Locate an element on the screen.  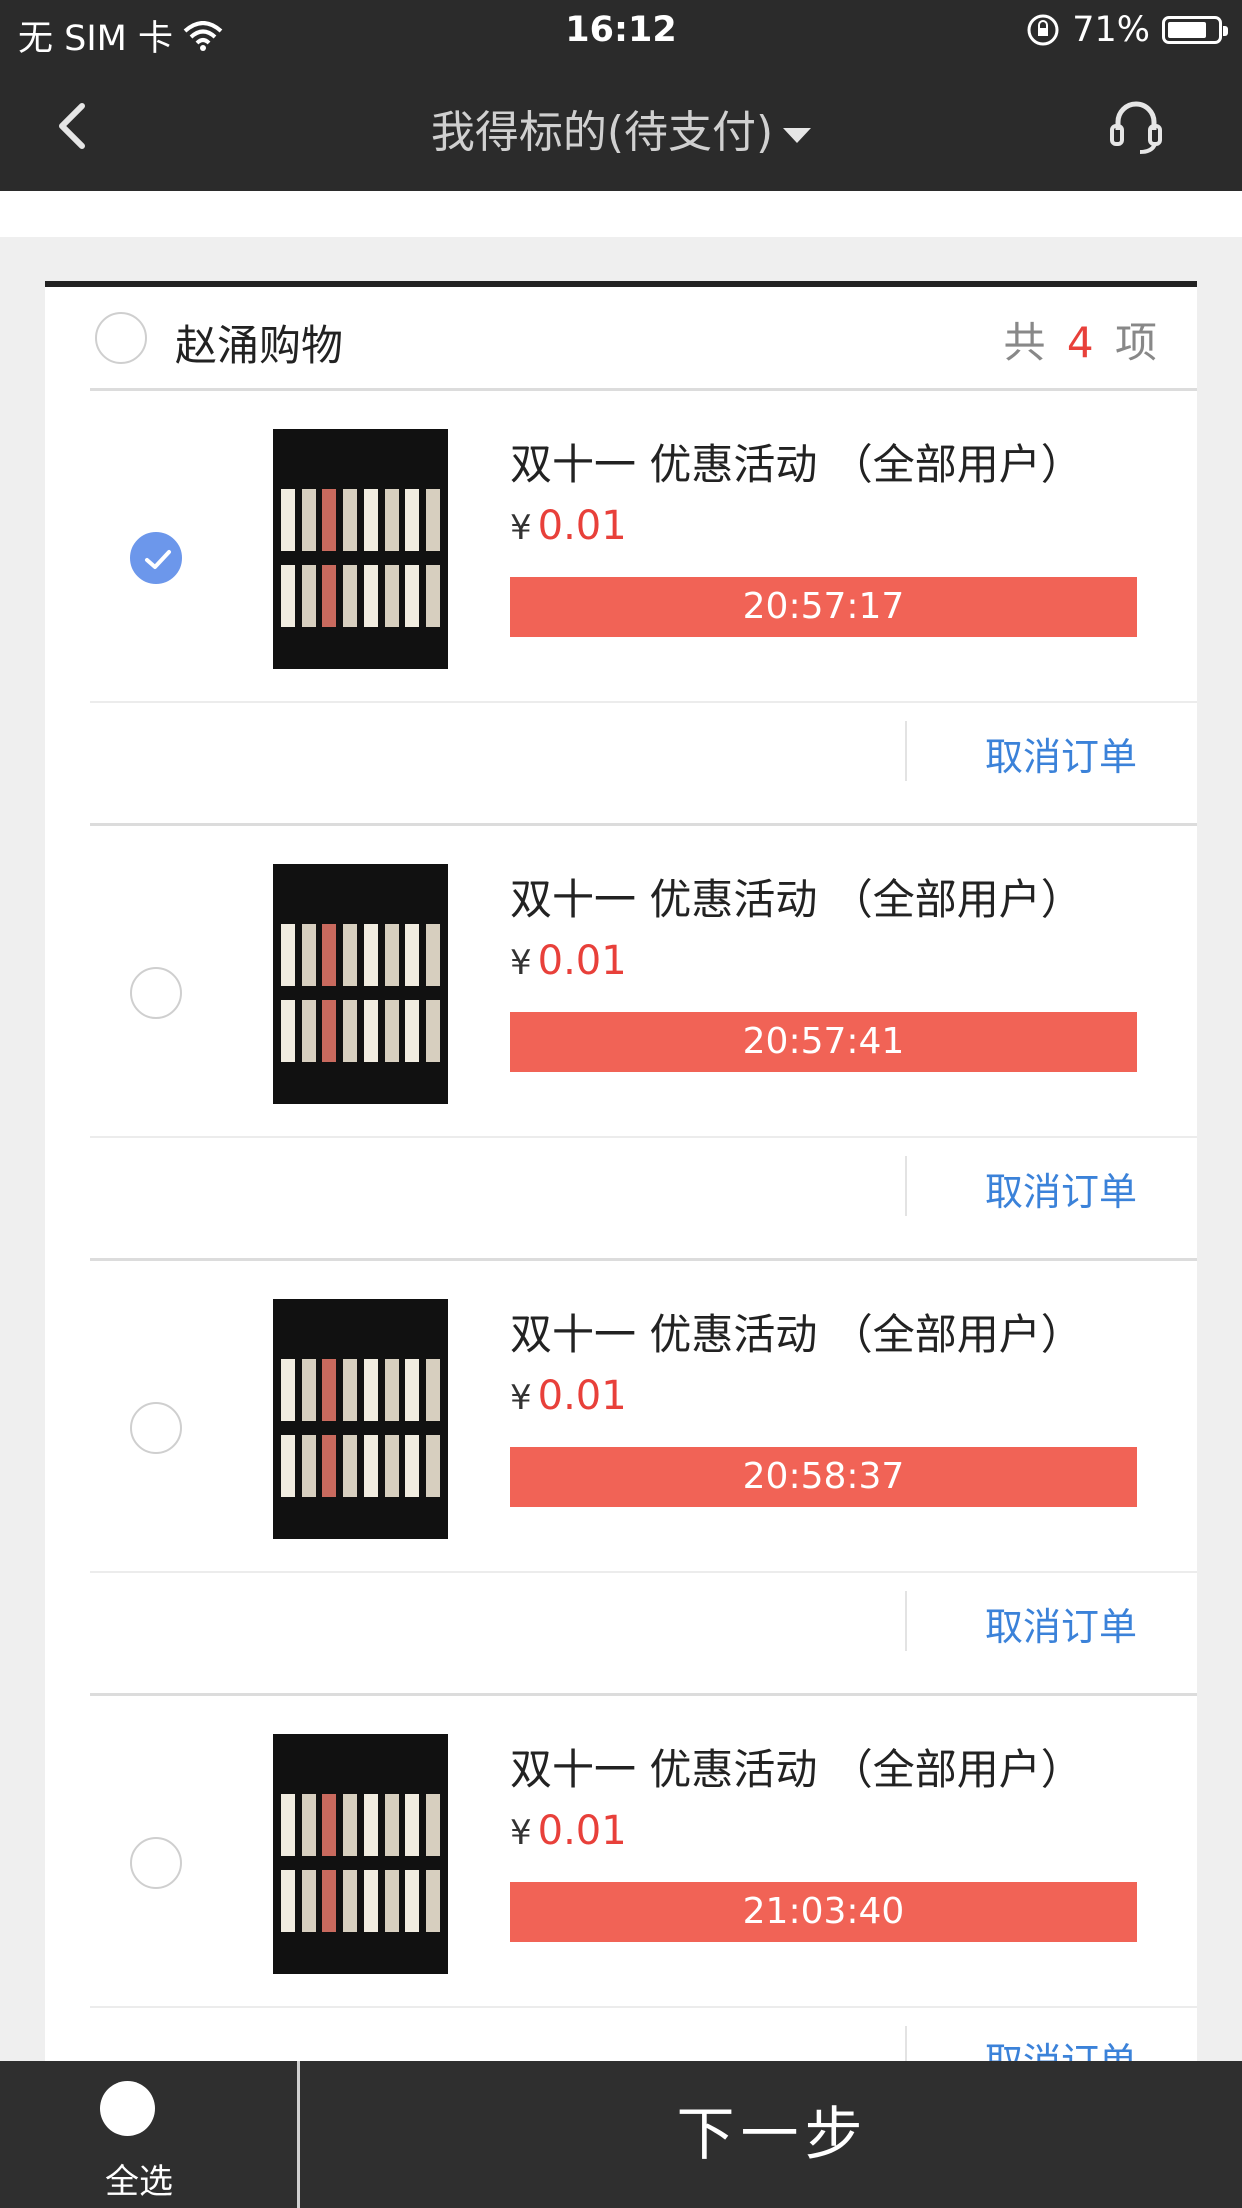
countdown-timer: 20:57:41 is located at coordinates (823, 1042).